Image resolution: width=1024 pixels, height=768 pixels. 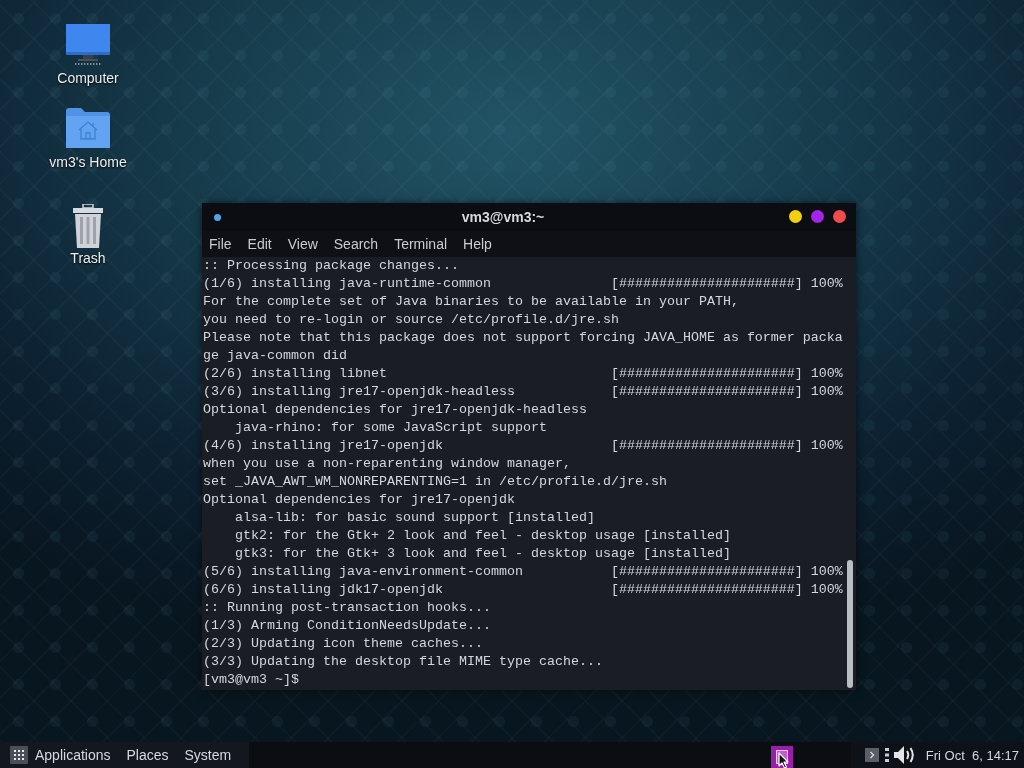 What do you see at coordinates (217, 217) in the screenshot?
I see `window-menu-button` at bounding box center [217, 217].